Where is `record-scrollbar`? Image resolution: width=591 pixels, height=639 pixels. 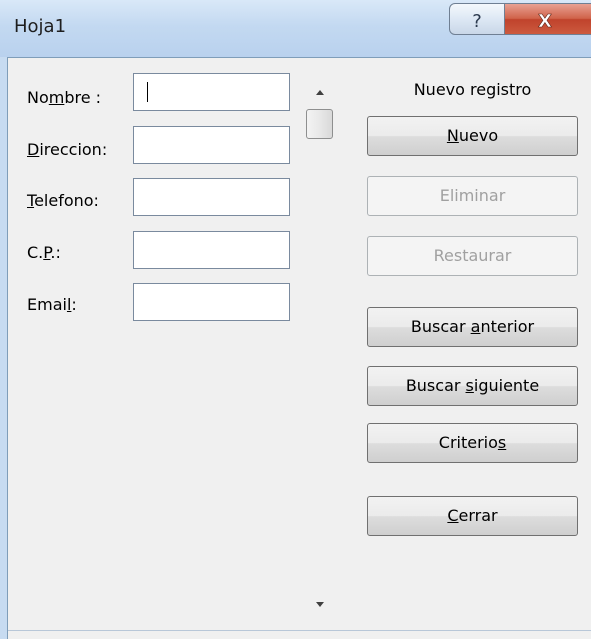 record-scrollbar is located at coordinates (320, 352).